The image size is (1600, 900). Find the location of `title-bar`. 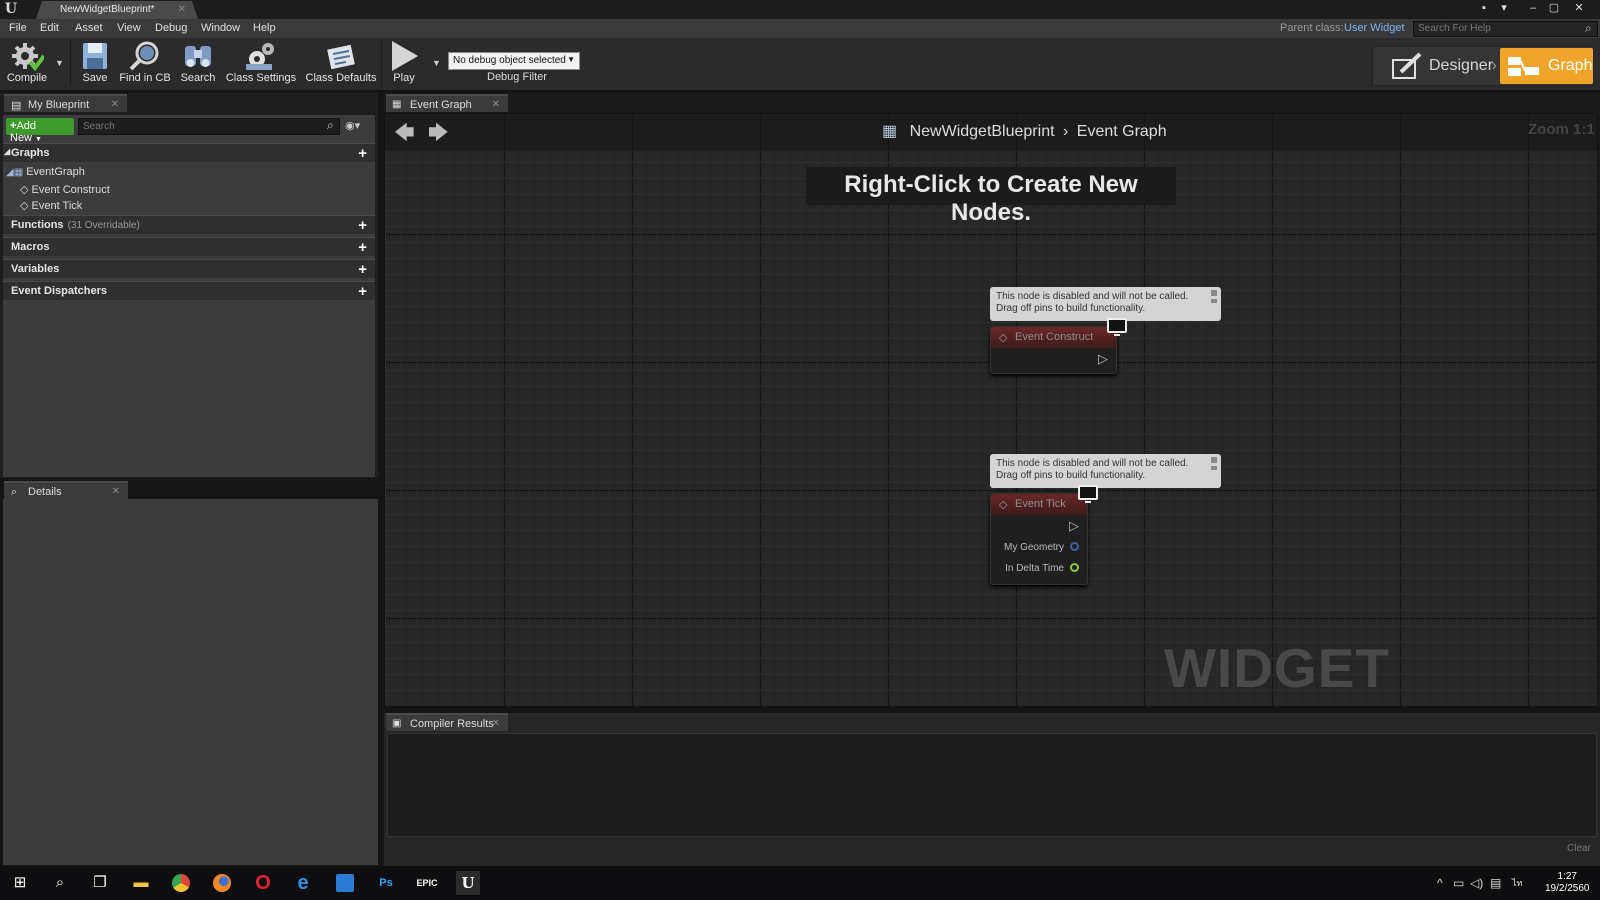

title-bar is located at coordinates (800, 9).